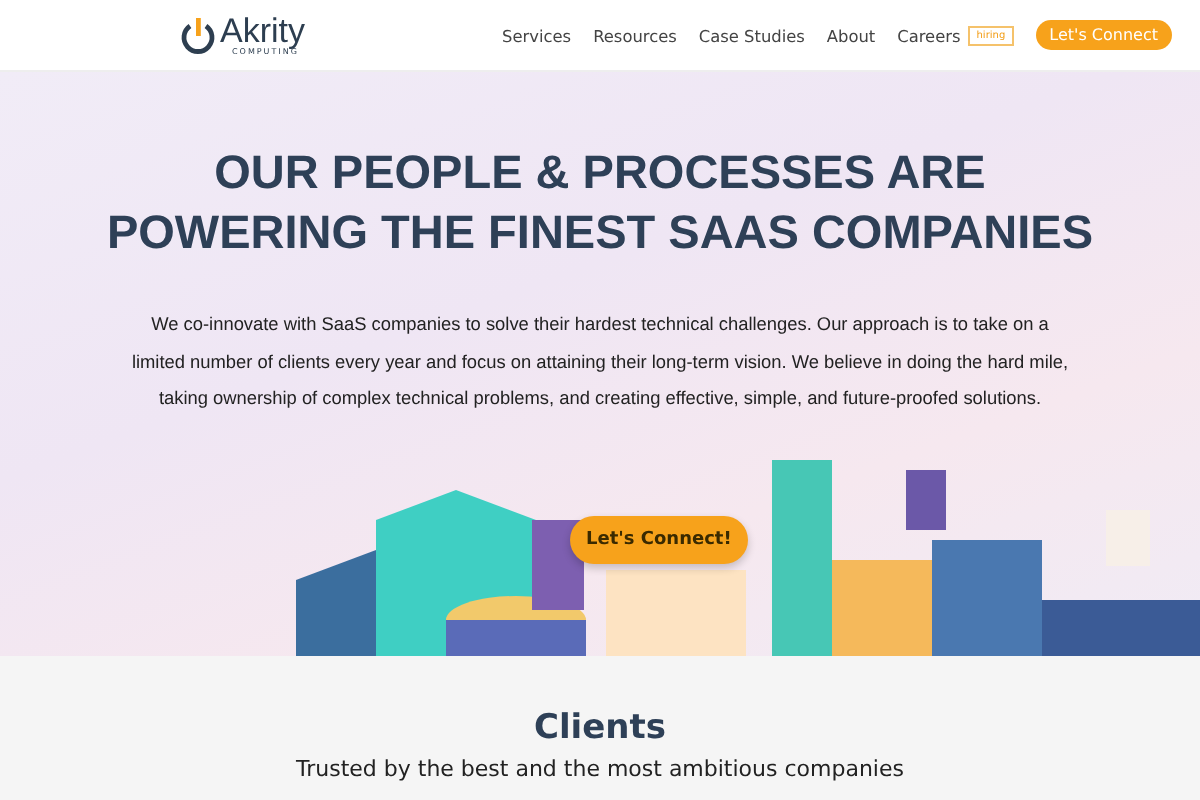 This screenshot has width=1200, height=800. Describe the element at coordinates (929, 35) in the screenshot. I see `nav-link: Careers` at that location.